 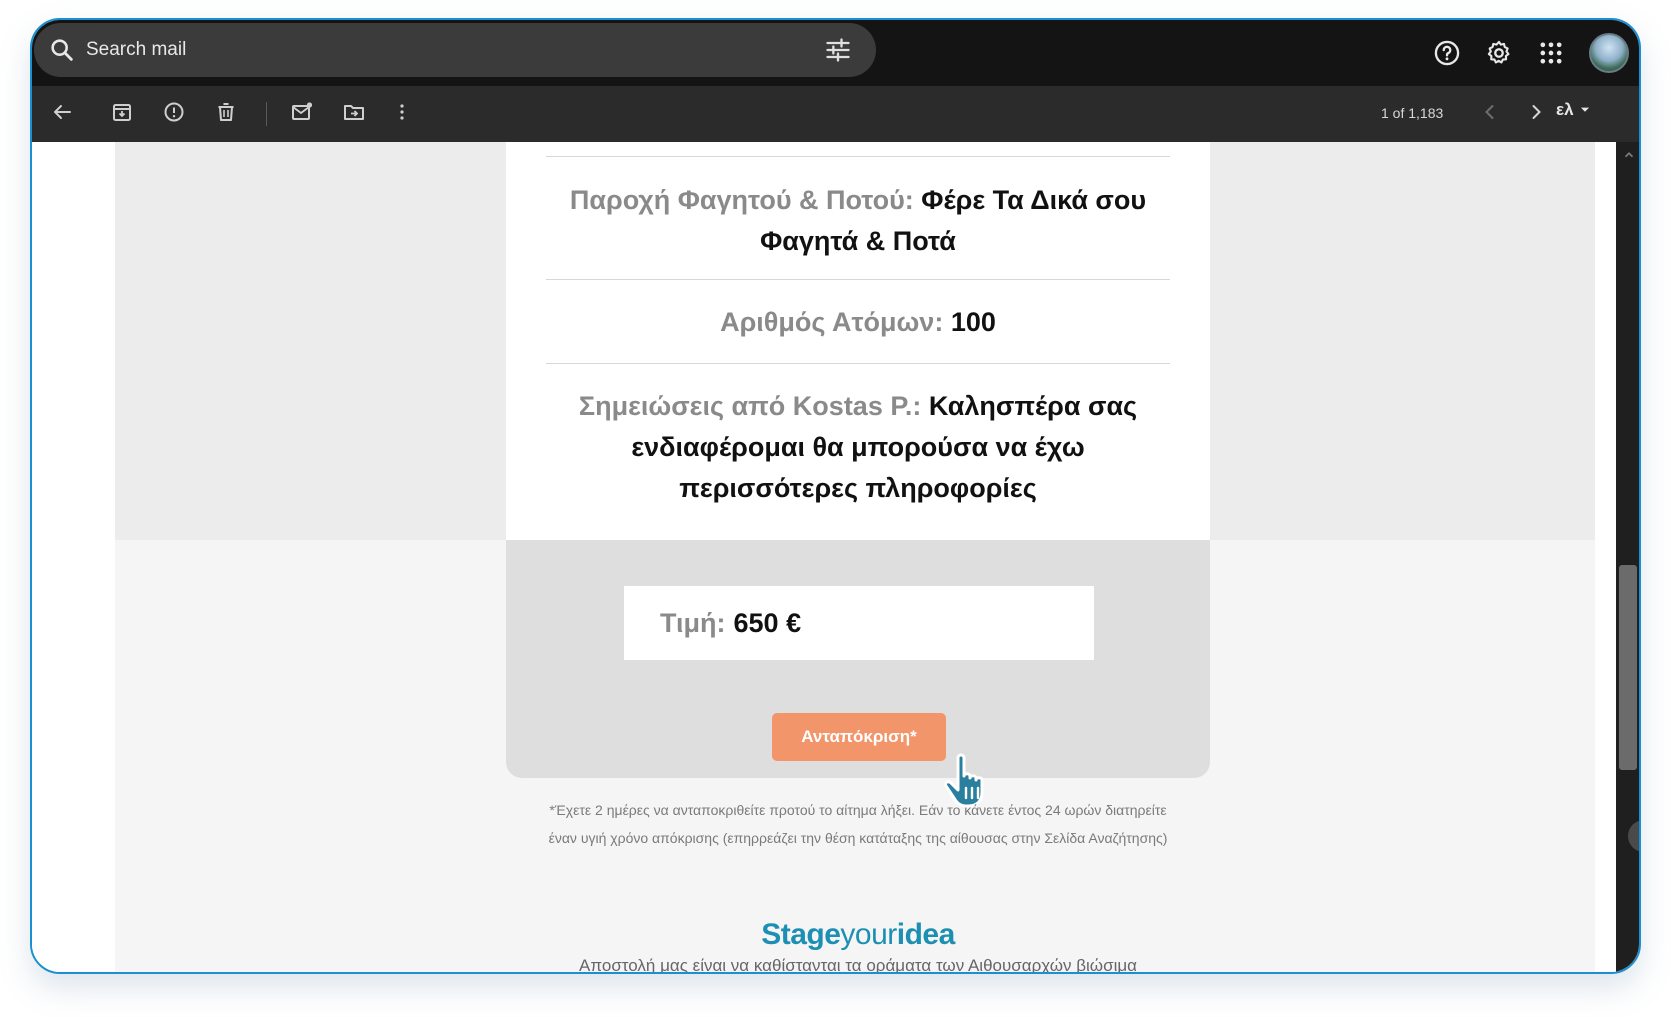 What do you see at coordinates (226, 112) in the screenshot?
I see `trash-icon` at bounding box center [226, 112].